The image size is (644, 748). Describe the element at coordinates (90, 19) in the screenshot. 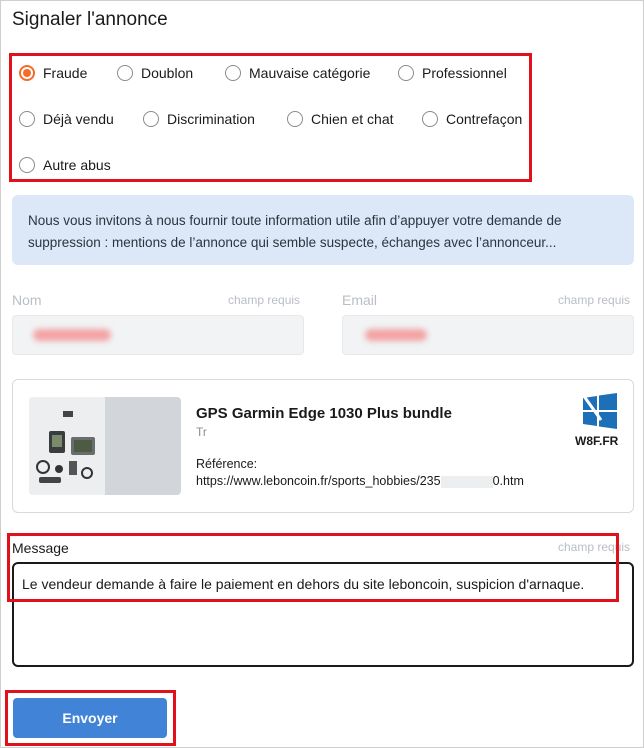

I see `page-title: Signaler l'annonce` at that location.